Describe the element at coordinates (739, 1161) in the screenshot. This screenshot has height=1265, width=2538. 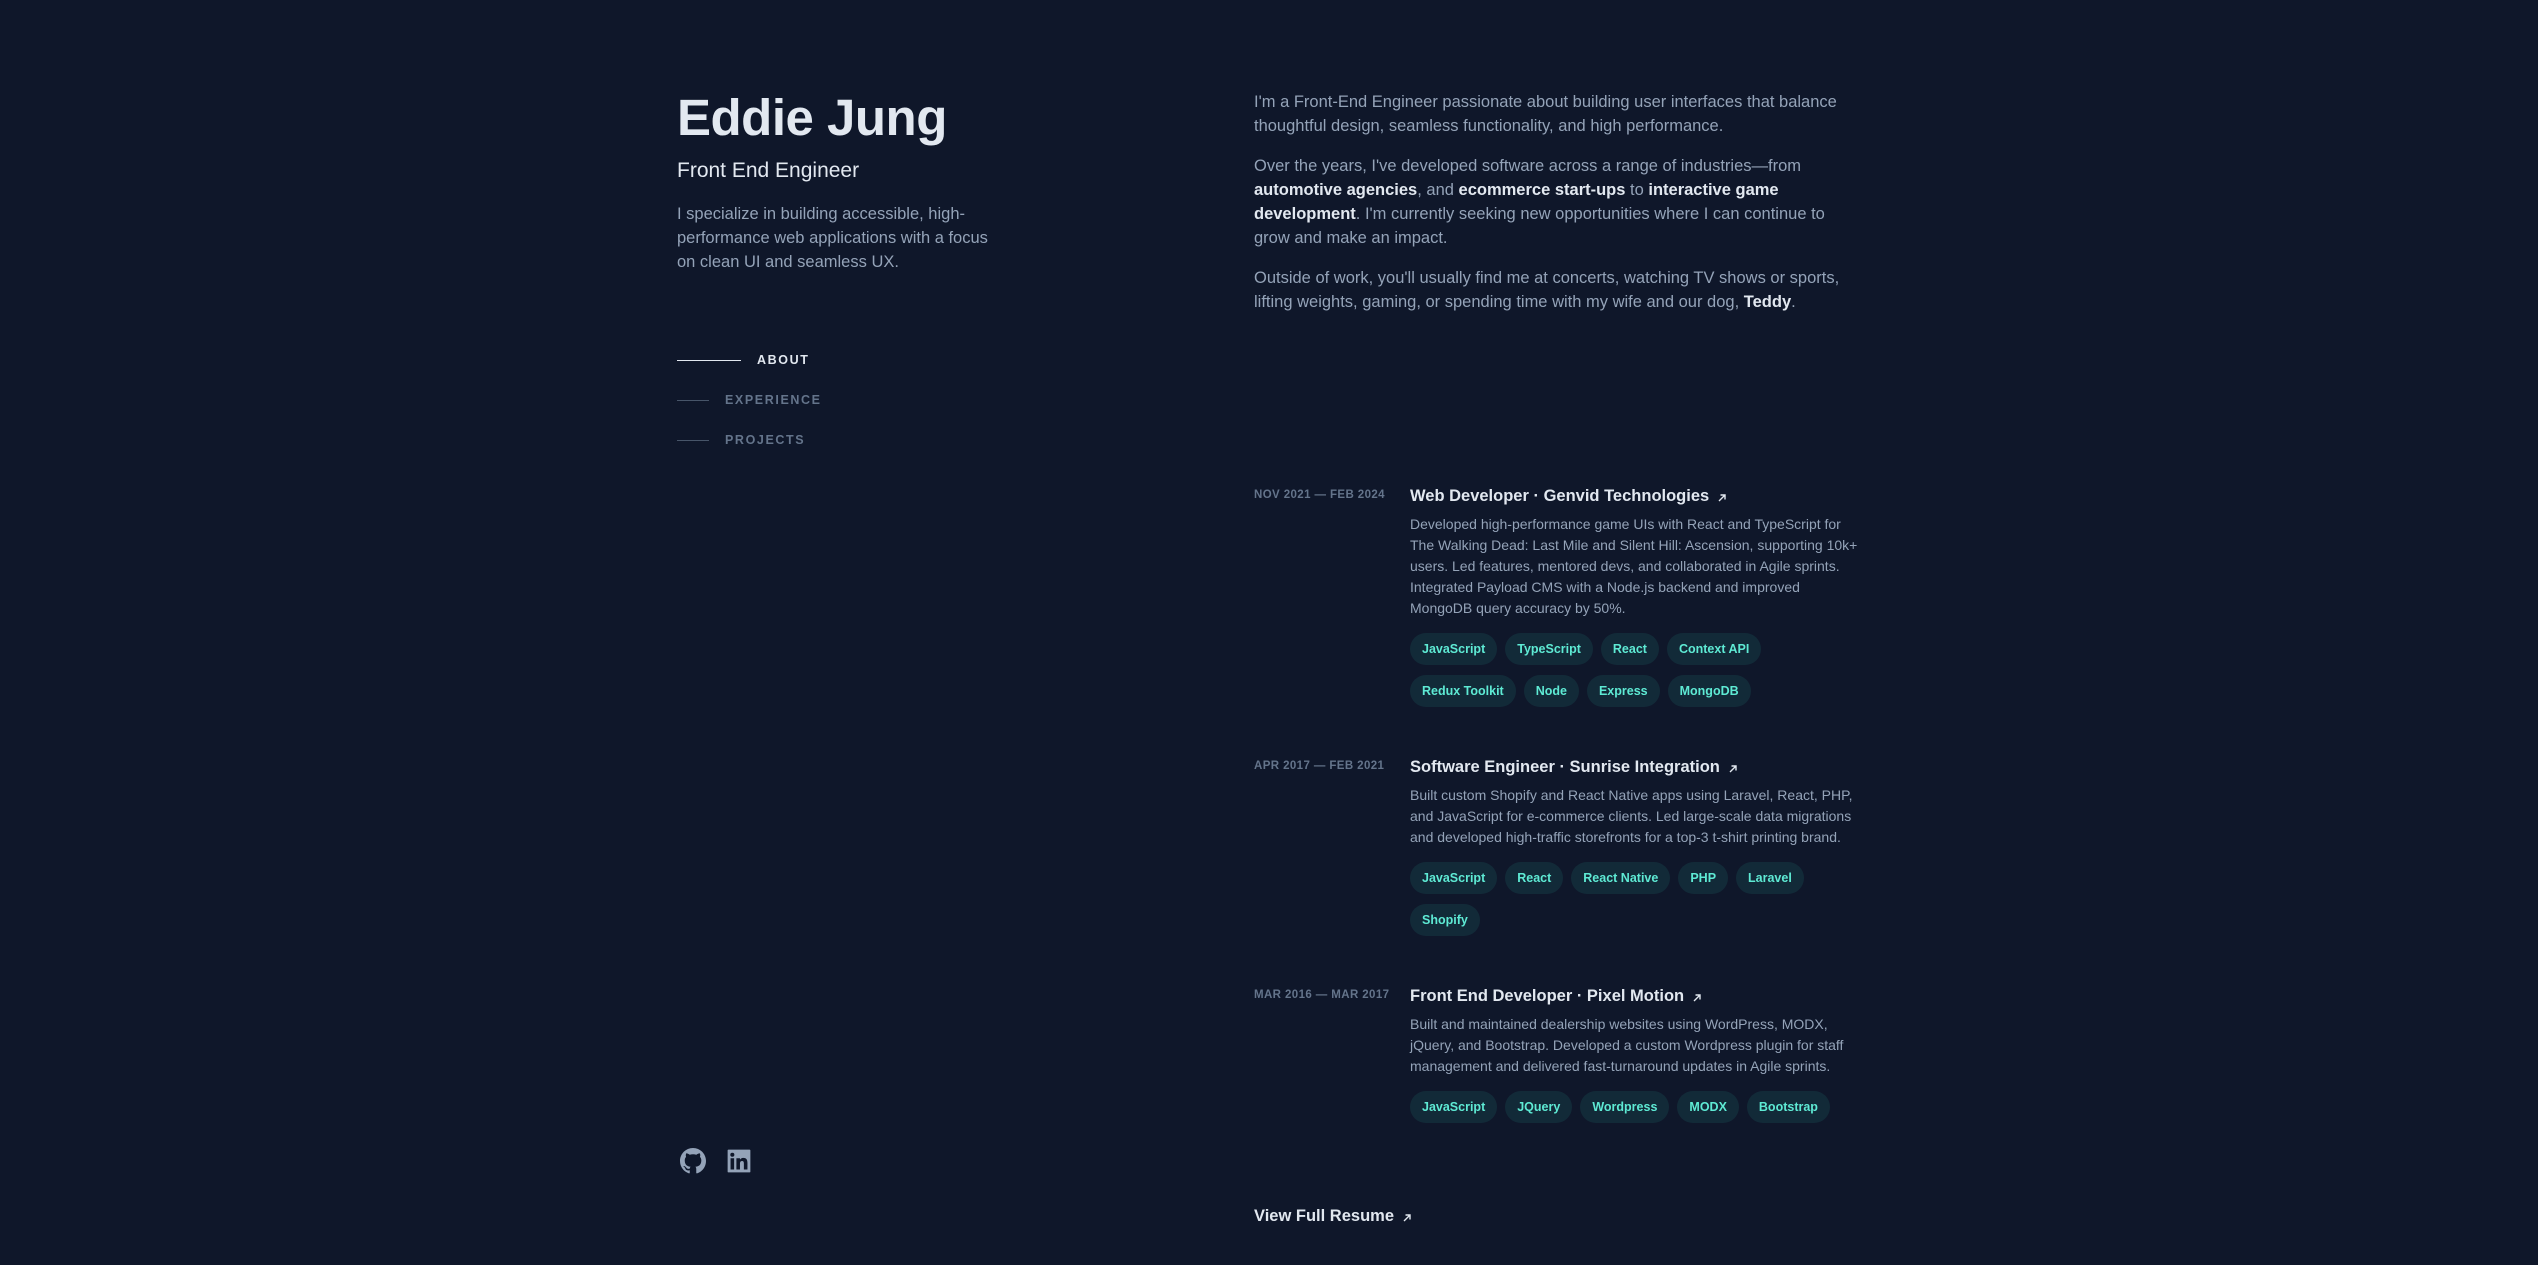
I see `linkedin-icon` at that location.